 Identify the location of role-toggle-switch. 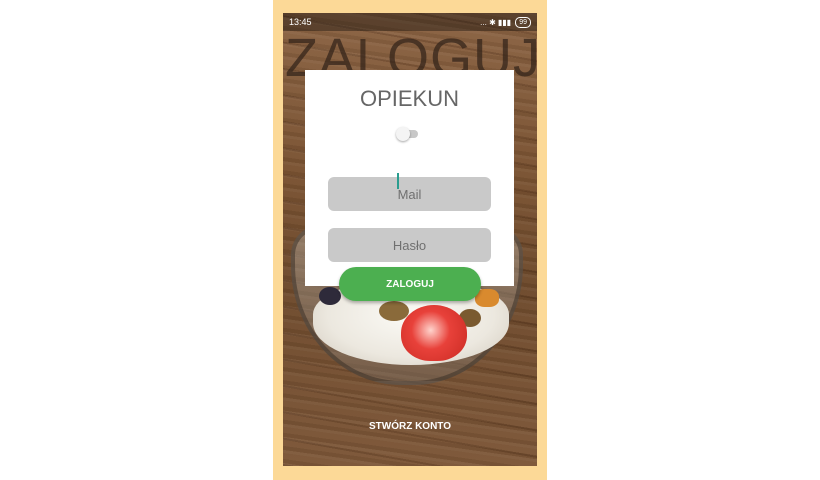
(408, 134).